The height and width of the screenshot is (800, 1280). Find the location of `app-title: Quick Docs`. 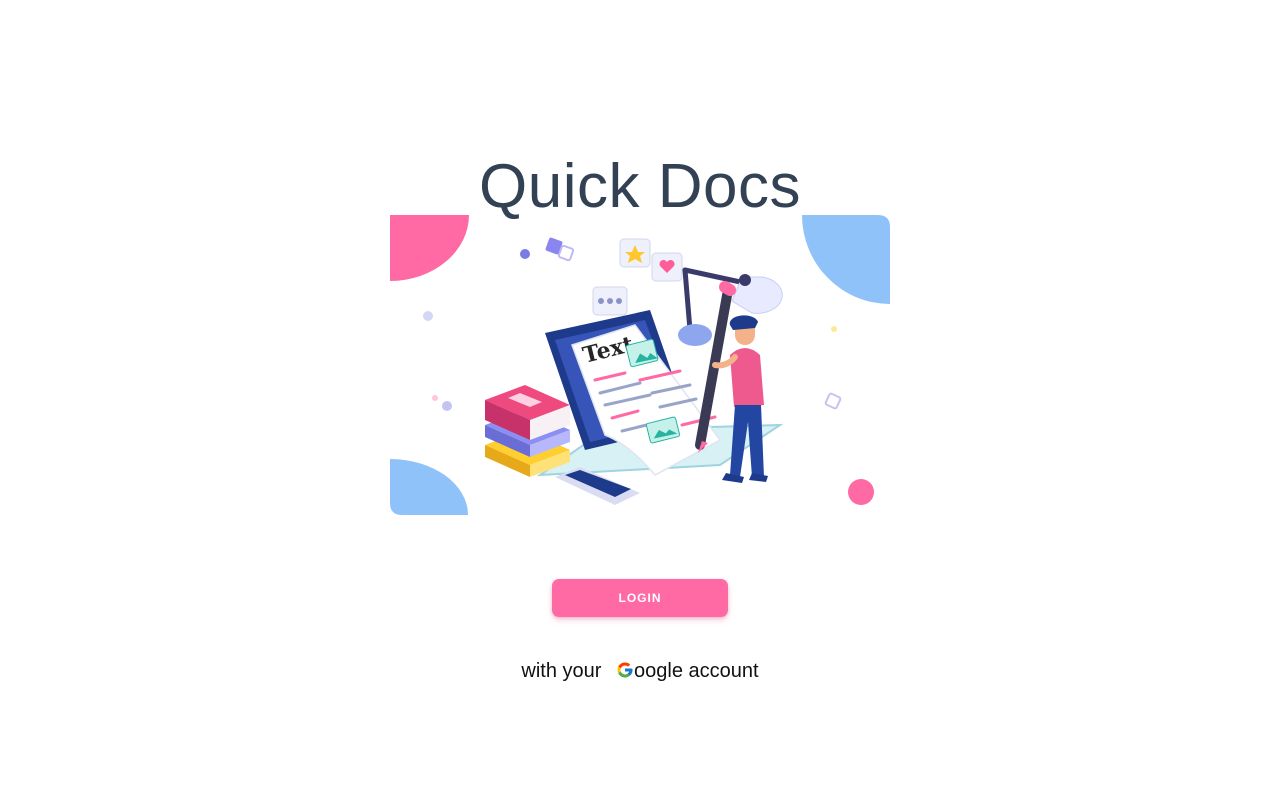

app-title: Quick Docs is located at coordinates (640, 186).